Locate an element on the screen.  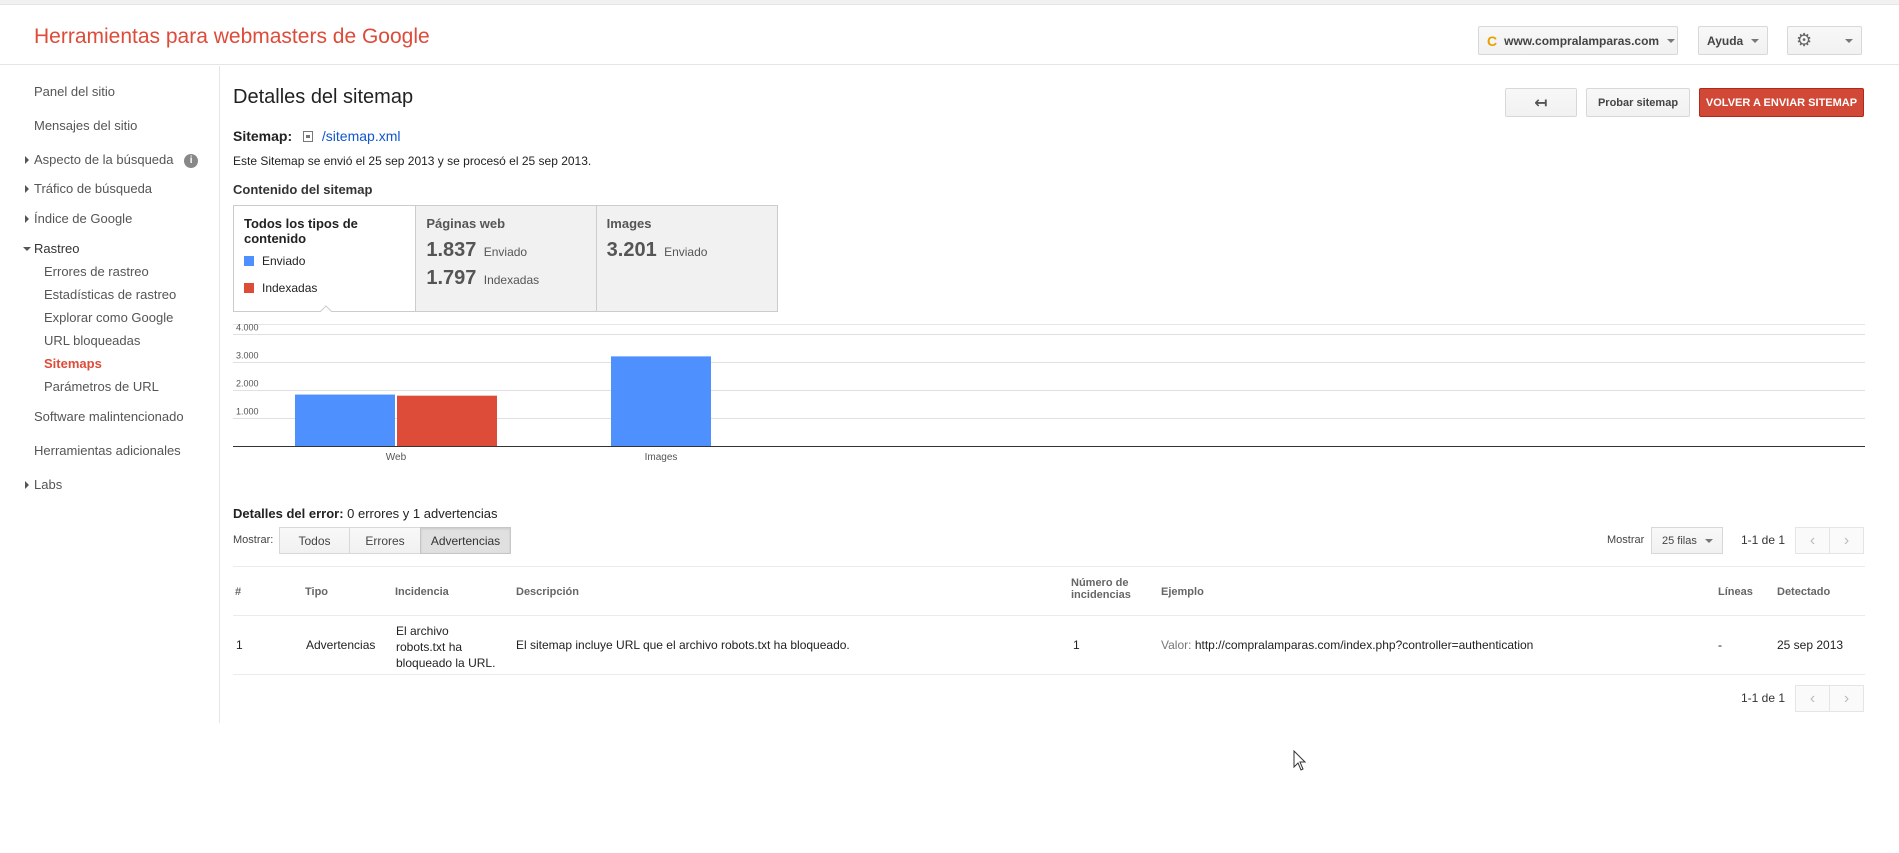
sidebar-item-mensajes: Mensajes del sitio is located at coordinates (85, 125).